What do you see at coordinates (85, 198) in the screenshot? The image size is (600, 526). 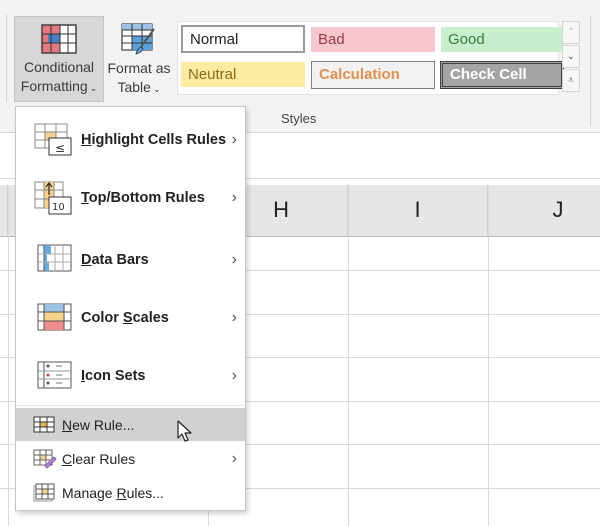 I see `menu-accel: T` at bounding box center [85, 198].